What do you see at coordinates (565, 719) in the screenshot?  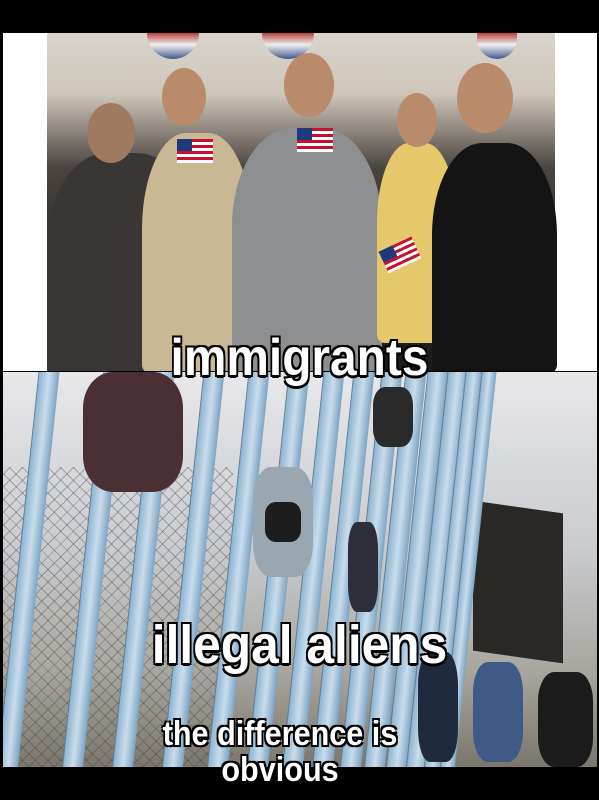 I see `crowd-person` at bounding box center [565, 719].